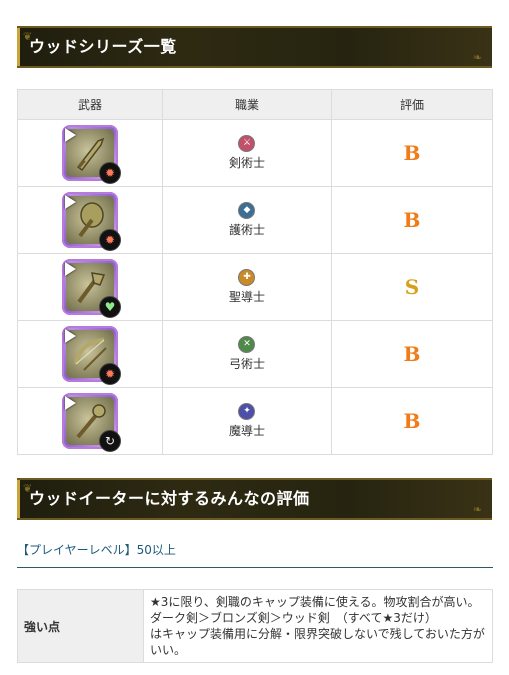 The width and height of the screenshot is (509, 675). I want to click on job-name: 聖導士, so click(246, 297).